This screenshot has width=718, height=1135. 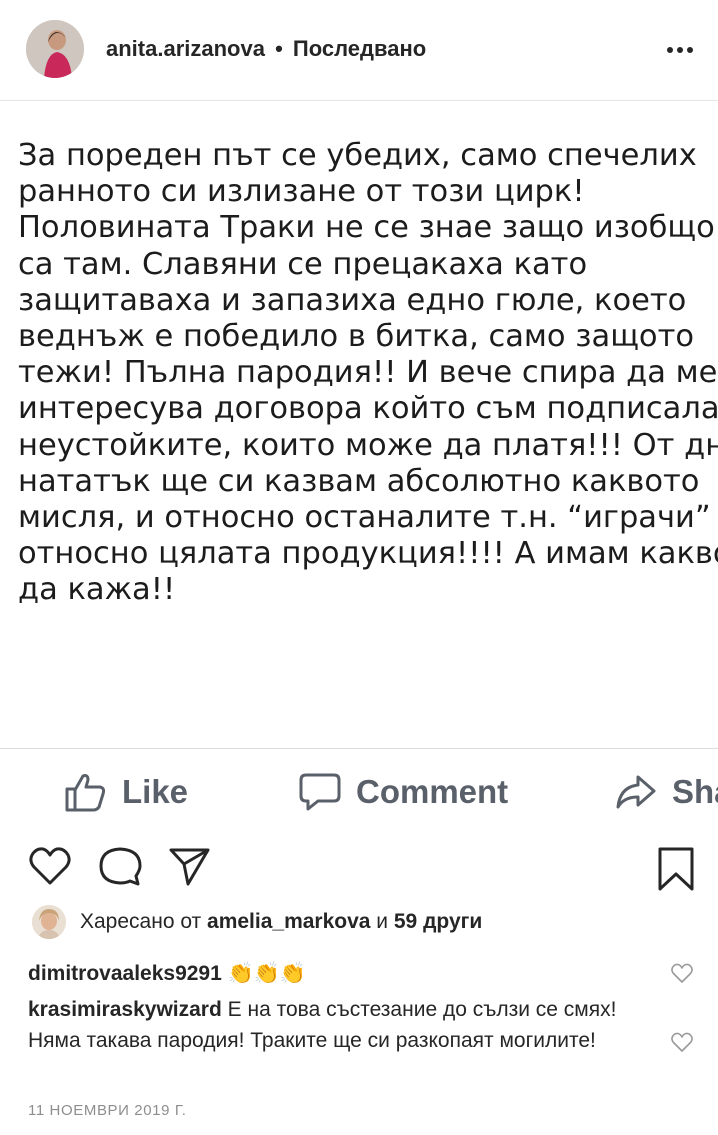 What do you see at coordinates (636, 792) in the screenshot?
I see `share-arrow-icon` at bounding box center [636, 792].